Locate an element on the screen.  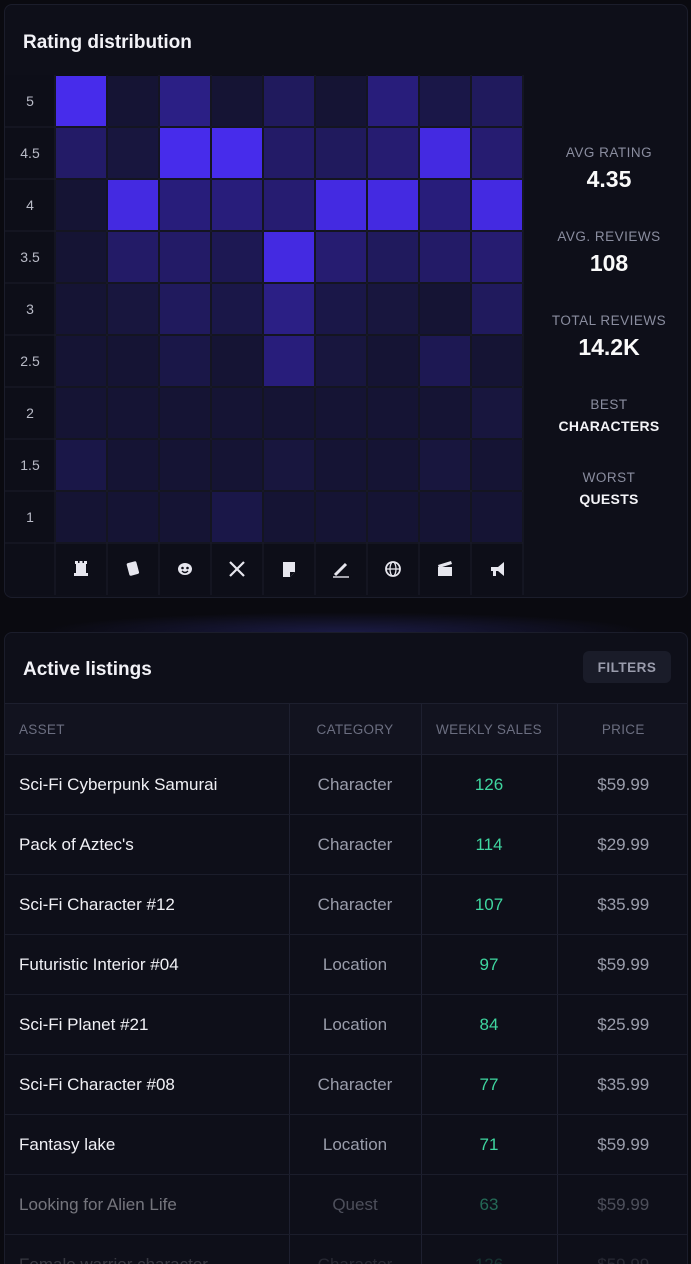
table-row: Sci-Fi Character #08 Character 77 $35.99 is located at coordinates (346, 1084).